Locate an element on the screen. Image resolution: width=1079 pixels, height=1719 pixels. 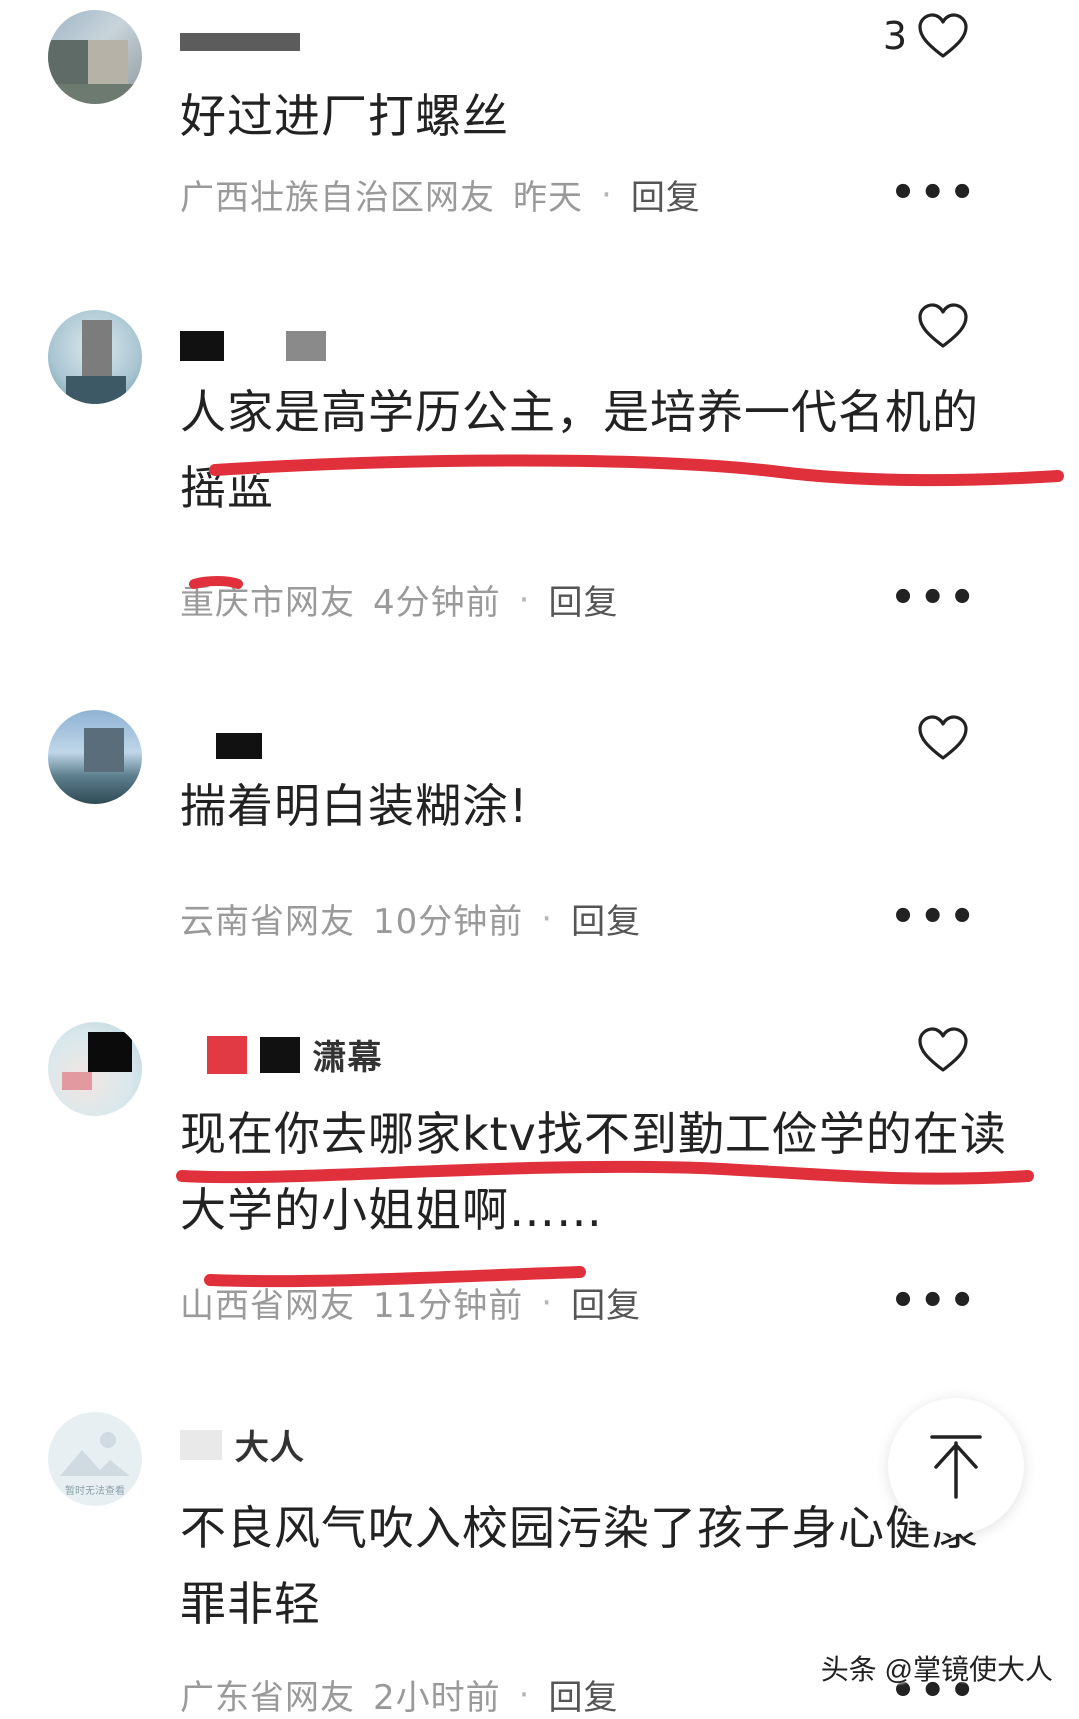
timestamp: 10分钟前 is located at coordinates (448, 922).